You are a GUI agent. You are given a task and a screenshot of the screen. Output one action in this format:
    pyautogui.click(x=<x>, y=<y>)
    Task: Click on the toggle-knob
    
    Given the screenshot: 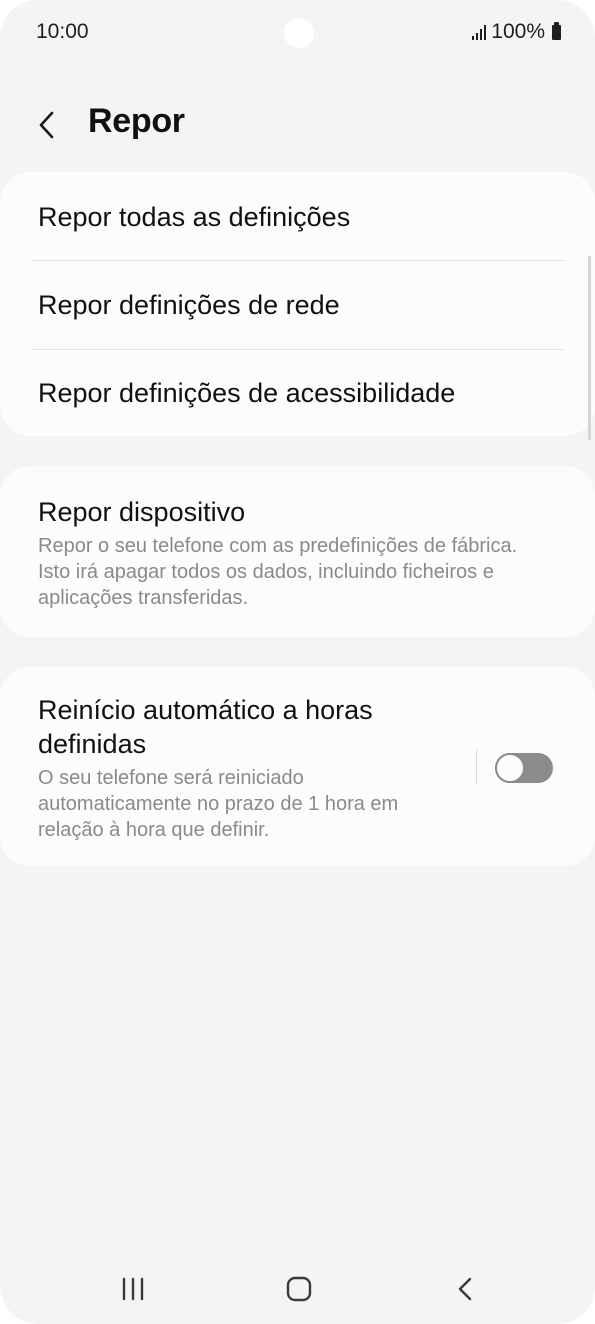 What is the action you would take?
    pyautogui.click(x=510, y=768)
    